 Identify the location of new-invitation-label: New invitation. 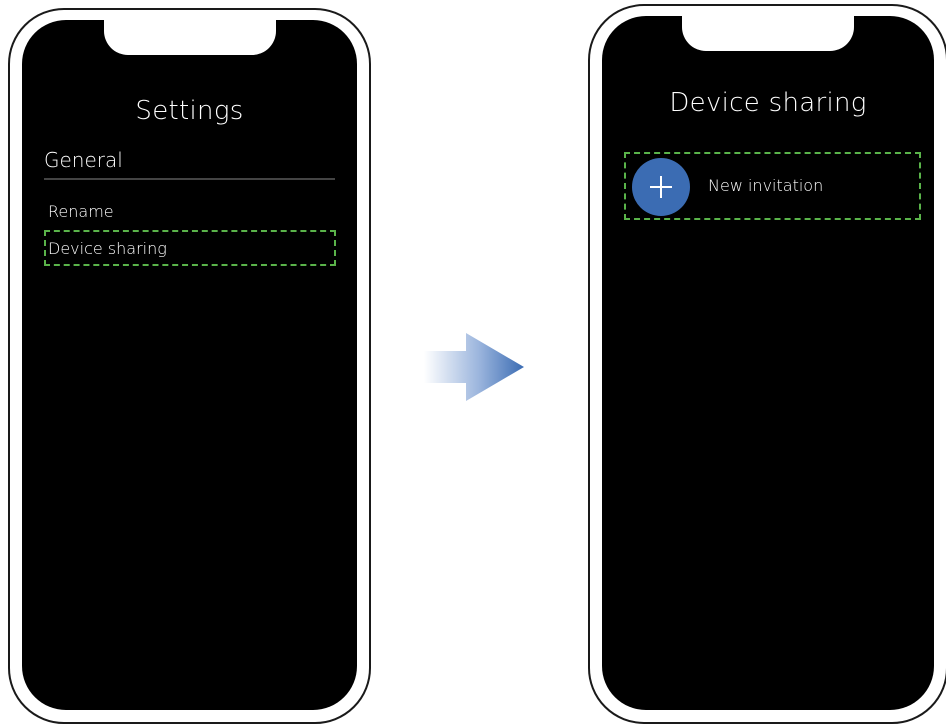
(765, 185).